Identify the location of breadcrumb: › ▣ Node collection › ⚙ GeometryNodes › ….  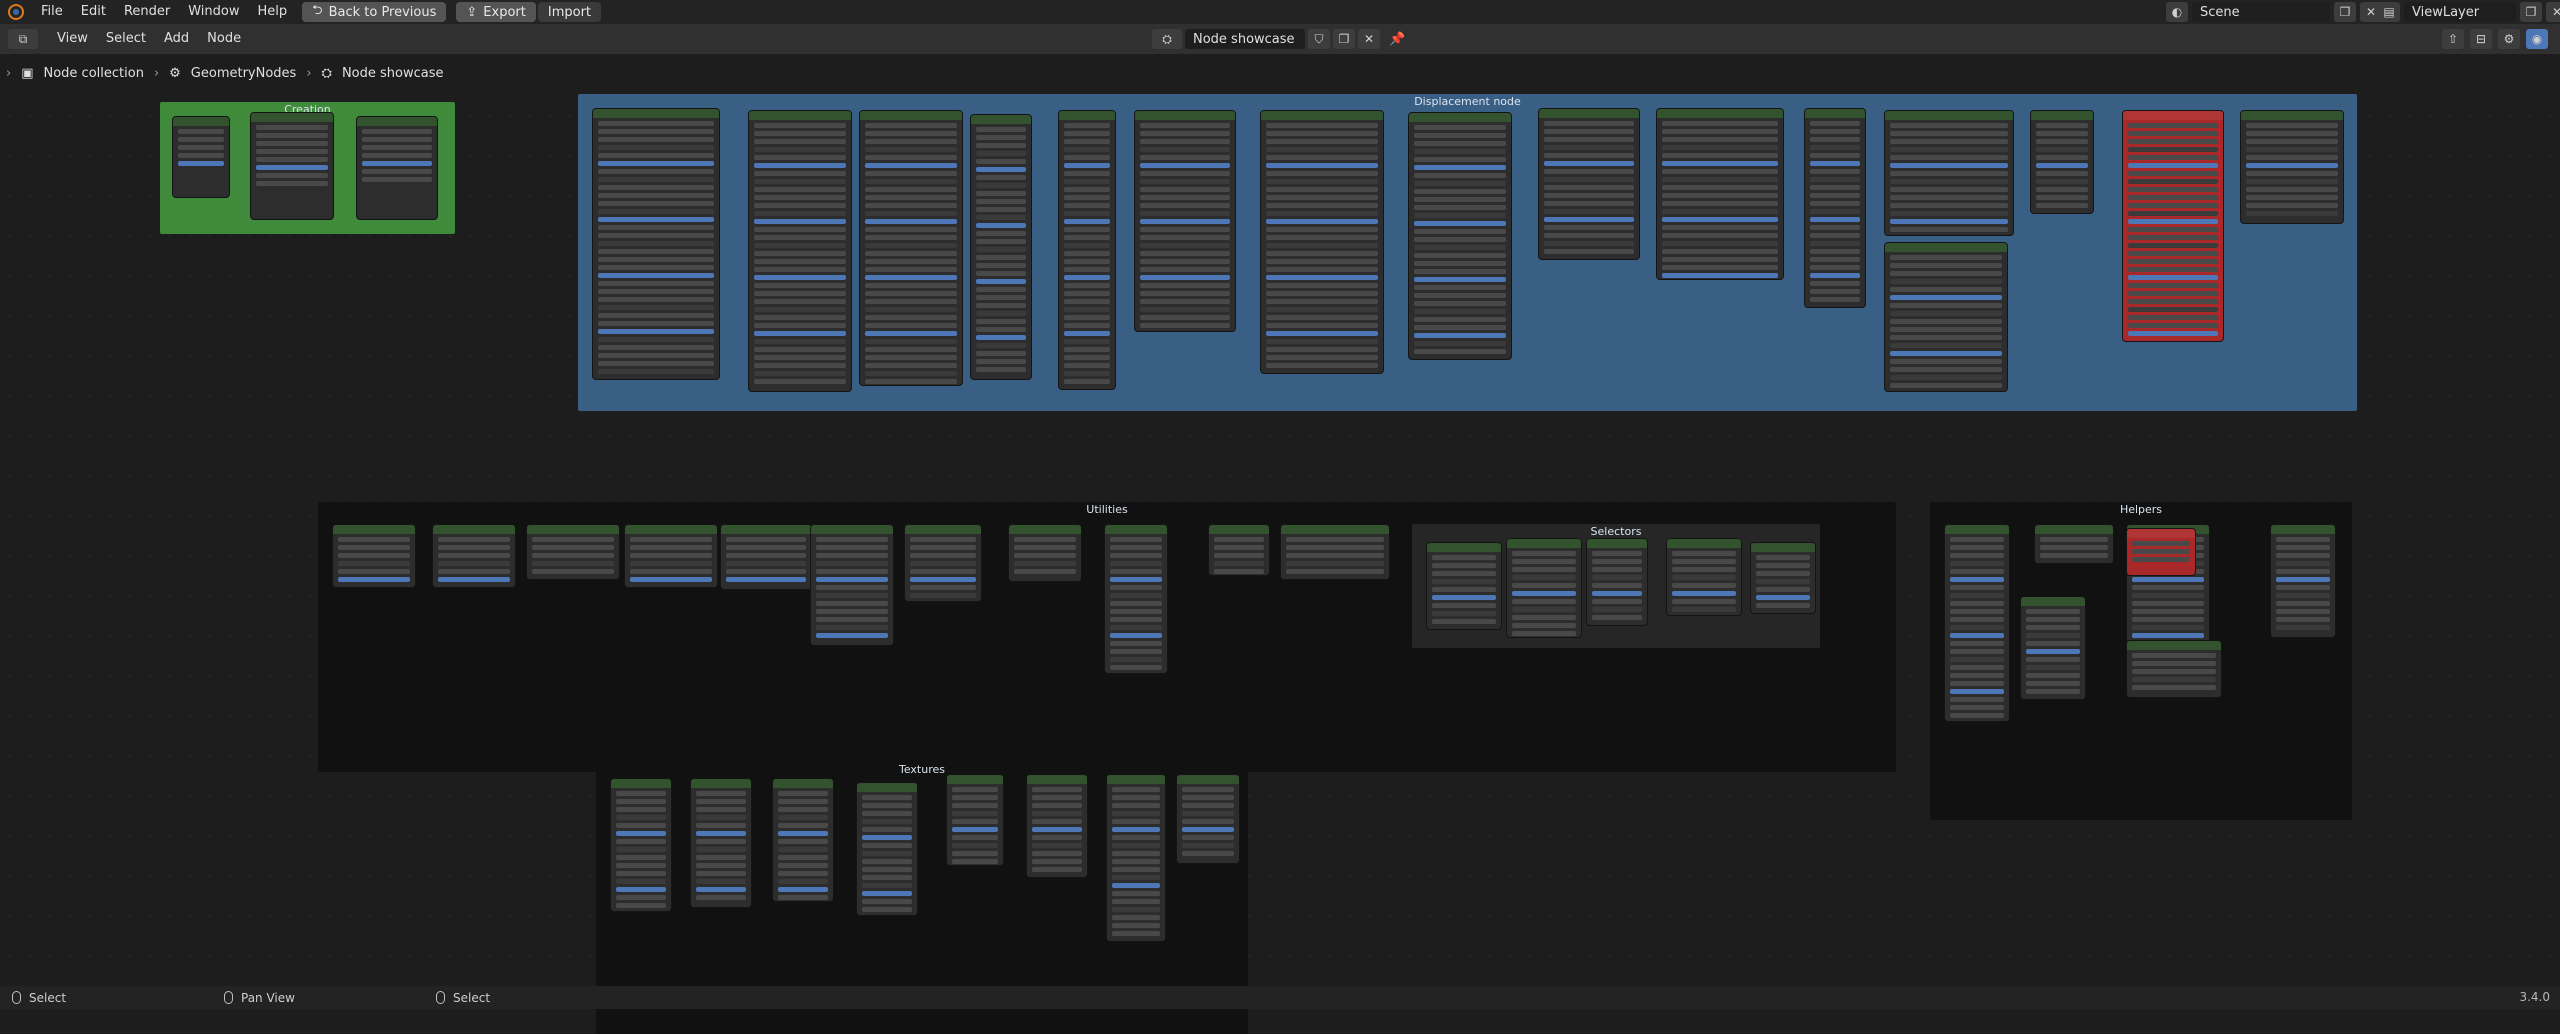
(221, 73).